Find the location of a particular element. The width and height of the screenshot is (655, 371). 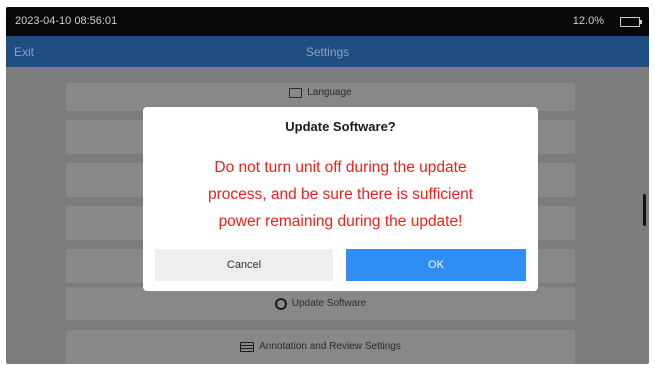

battery-icon is located at coordinates (631, 22).